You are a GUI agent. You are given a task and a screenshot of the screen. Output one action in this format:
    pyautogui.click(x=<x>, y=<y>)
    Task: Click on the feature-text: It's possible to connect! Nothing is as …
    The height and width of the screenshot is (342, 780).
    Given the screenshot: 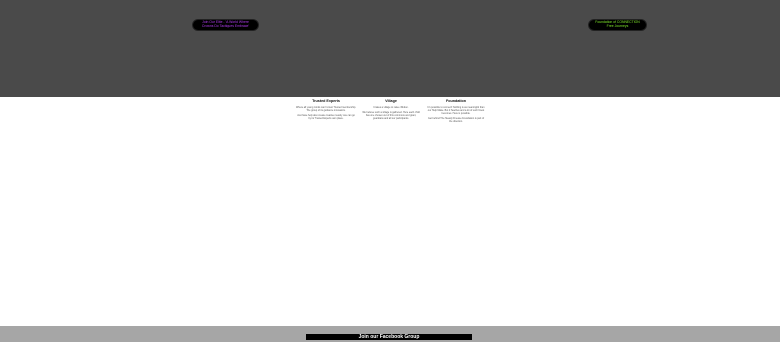 What is the action you would take?
    pyautogui.click(x=456, y=110)
    